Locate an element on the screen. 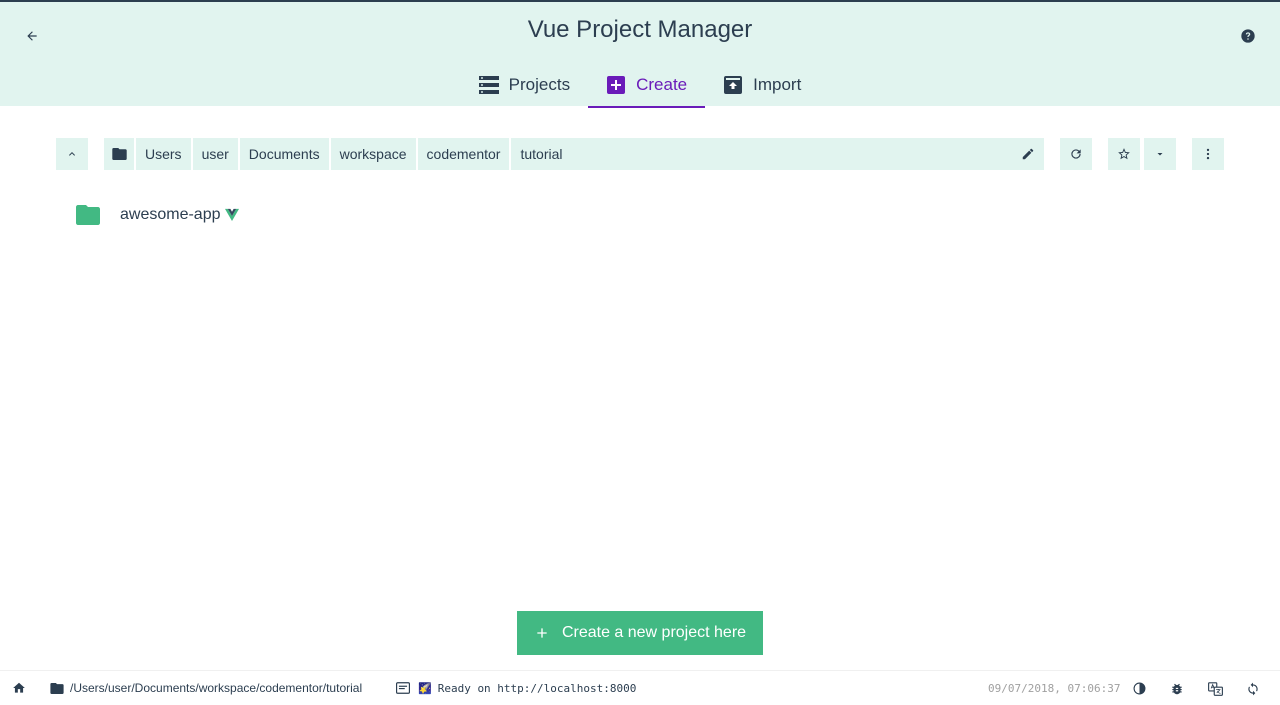 The height and width of the screenshot is (705, 1280). tab-projects-label: Projects is located at coordinates (539, 84).